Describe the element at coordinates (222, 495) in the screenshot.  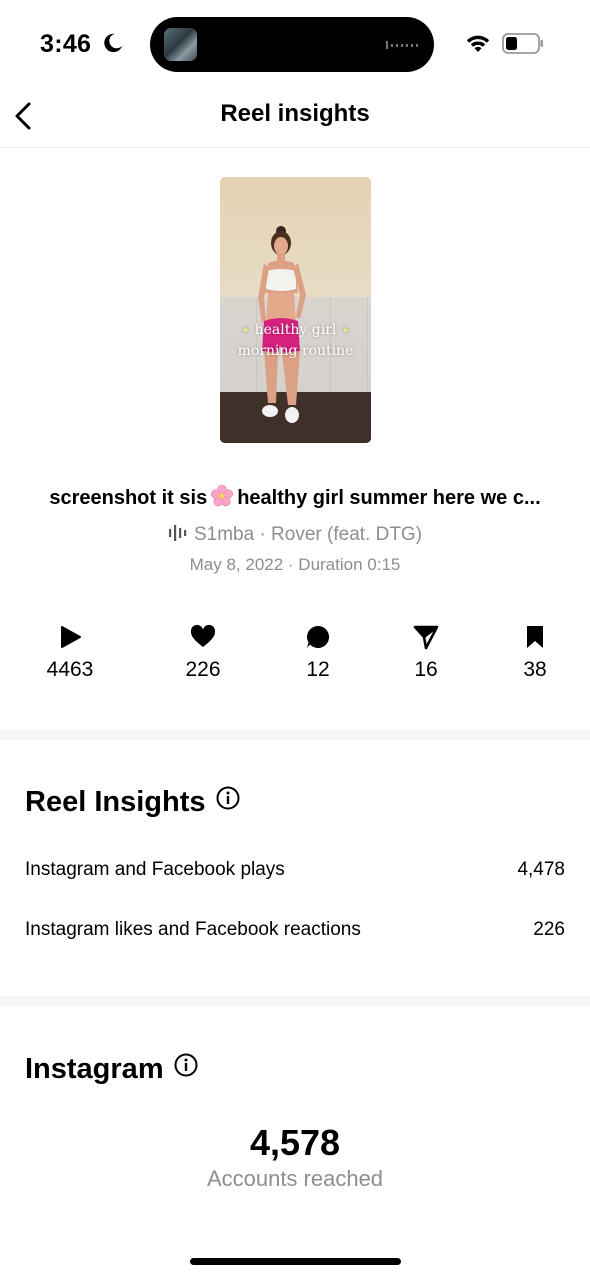
I see `cherry-blossom-icon` at that location.